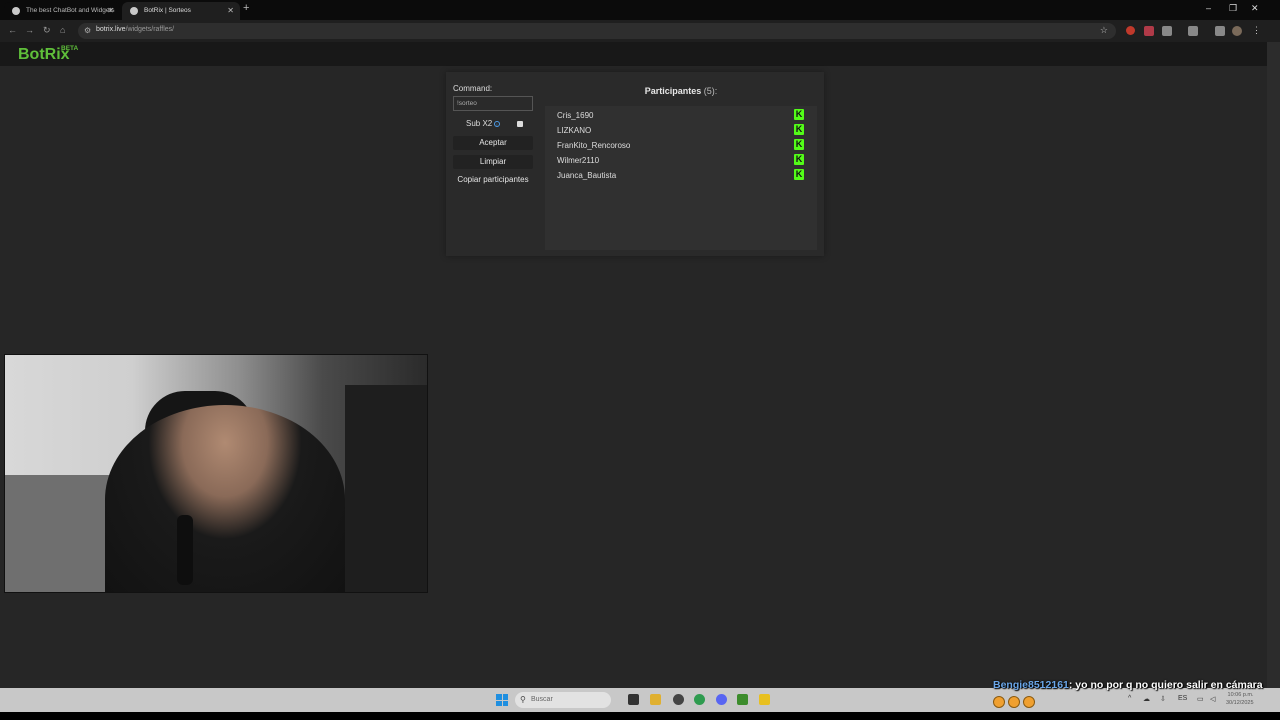 The image size is (1280, 720). Describe the element at coordinates (47, 30) in the screenshot. I see `reload-icon: ↻` at that location.